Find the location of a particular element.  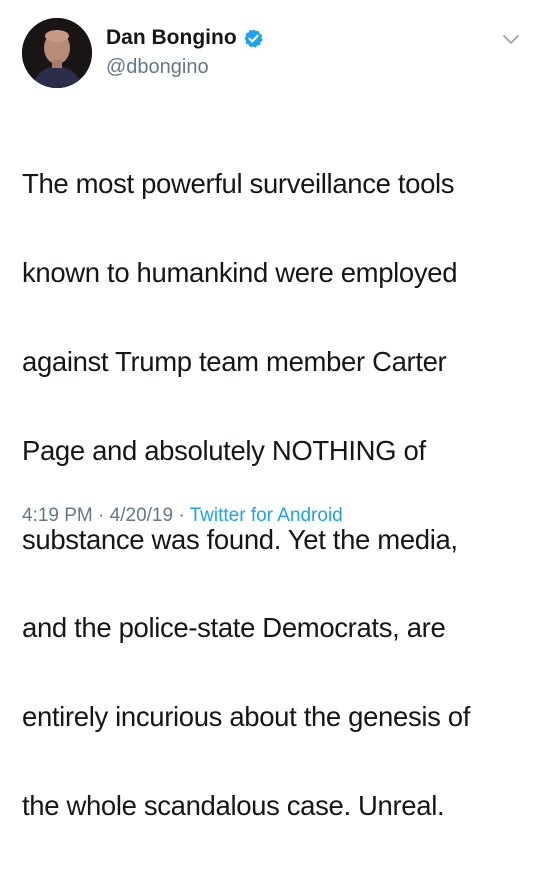

tweet-text-line: The most powerful surveillance tools is located at coordinates (238, 184).